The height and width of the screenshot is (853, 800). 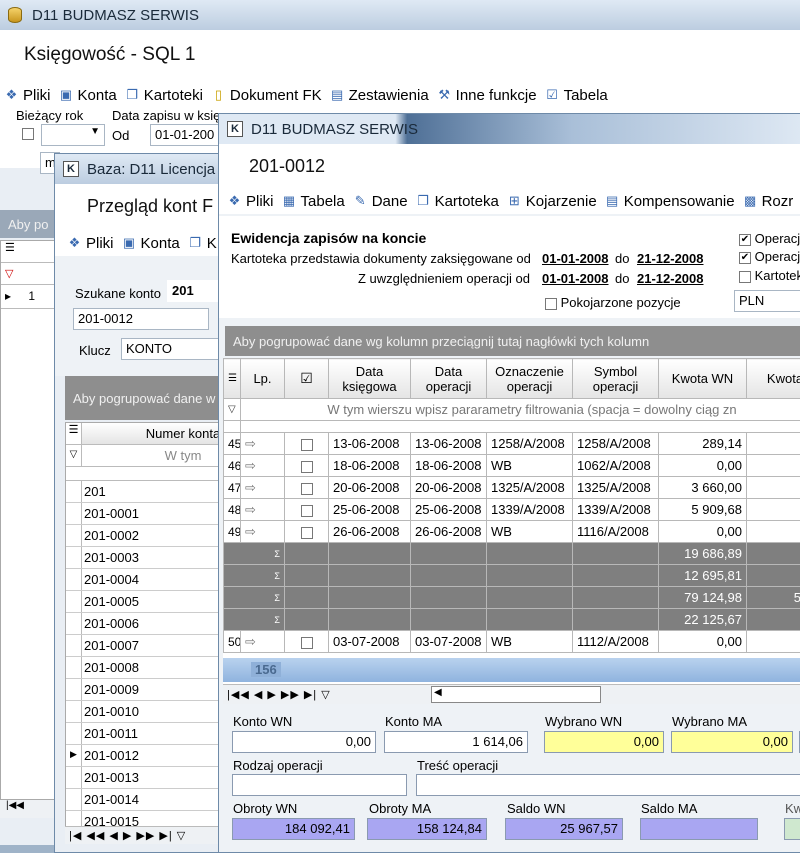 I want to click on opt1-checkbox: ✔ Operacj, so click(x=769, y=238).